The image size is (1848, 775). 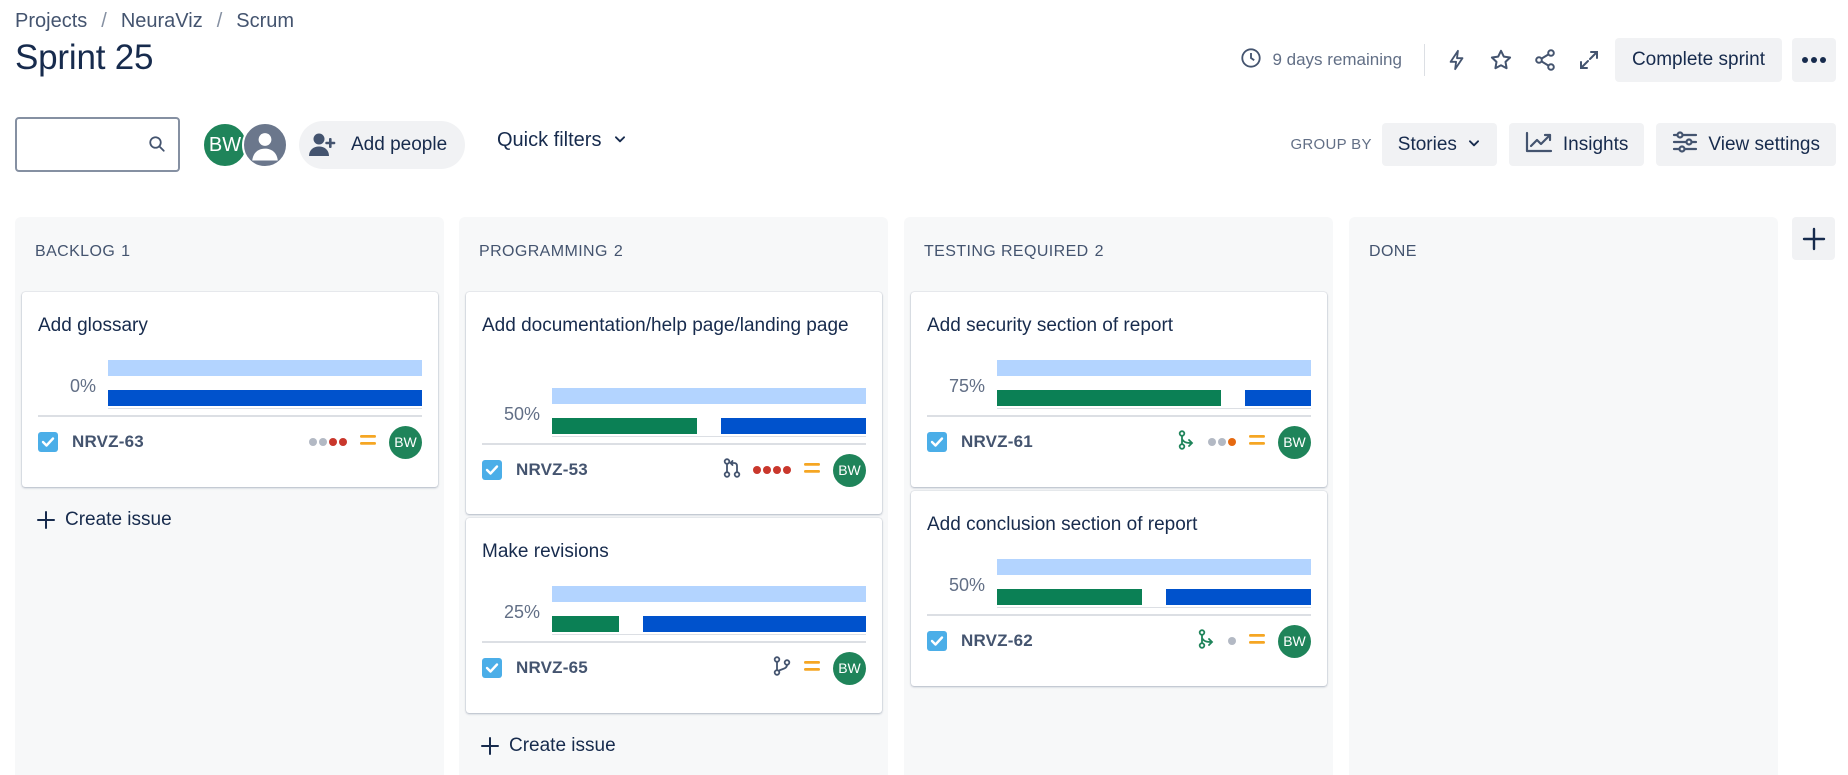 I want to click on more-icon, so click(x=1814, y=60).